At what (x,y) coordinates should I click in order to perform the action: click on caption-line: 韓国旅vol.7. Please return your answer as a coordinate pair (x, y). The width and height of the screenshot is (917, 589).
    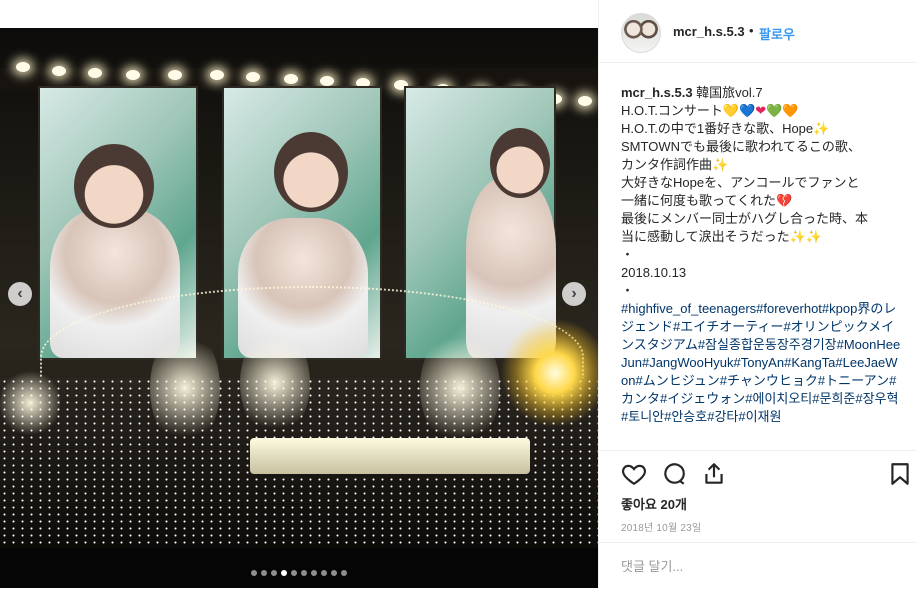
    Looking at the image, I should click on (729, 92).